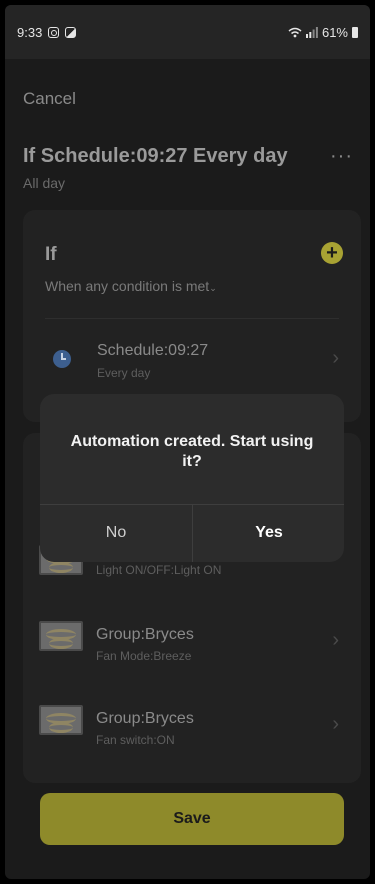 The image size is (375, 884). I want to click on more-options-icon: ···, so click(341, 156).